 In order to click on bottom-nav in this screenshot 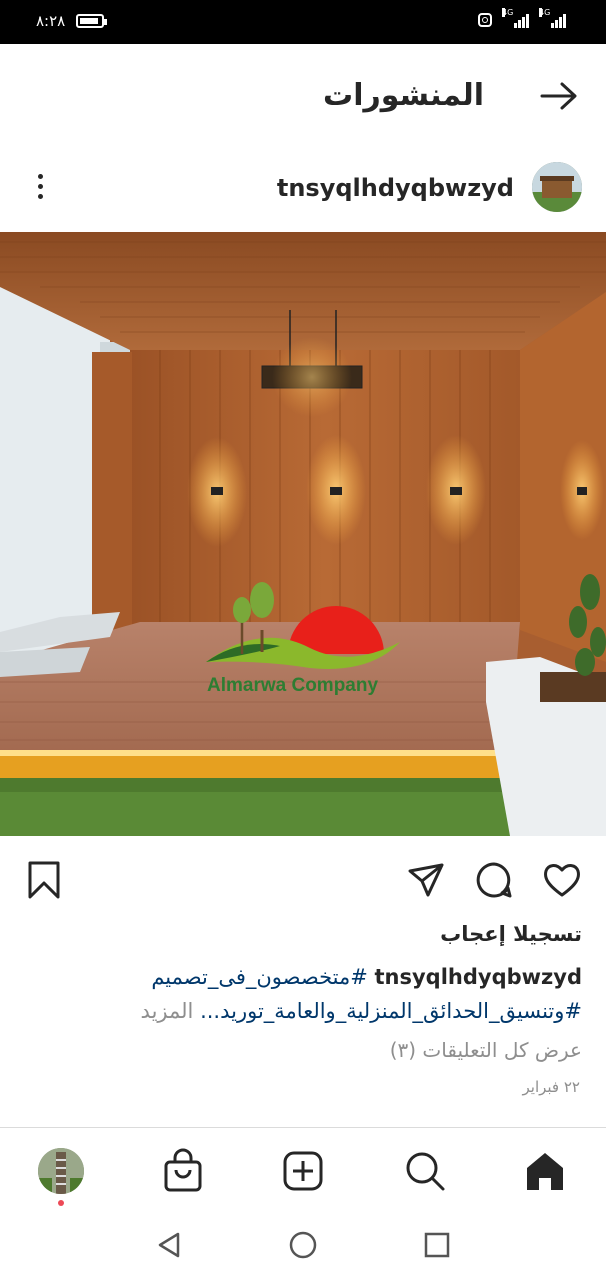, I will do `click(303, 1172)`.